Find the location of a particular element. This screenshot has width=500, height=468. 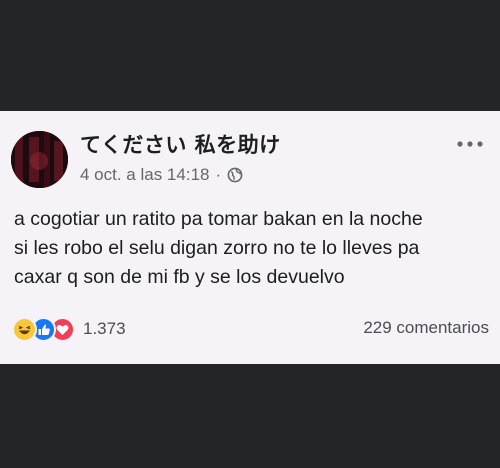

more-horizontal-icon is located at coordinates (470, 144).